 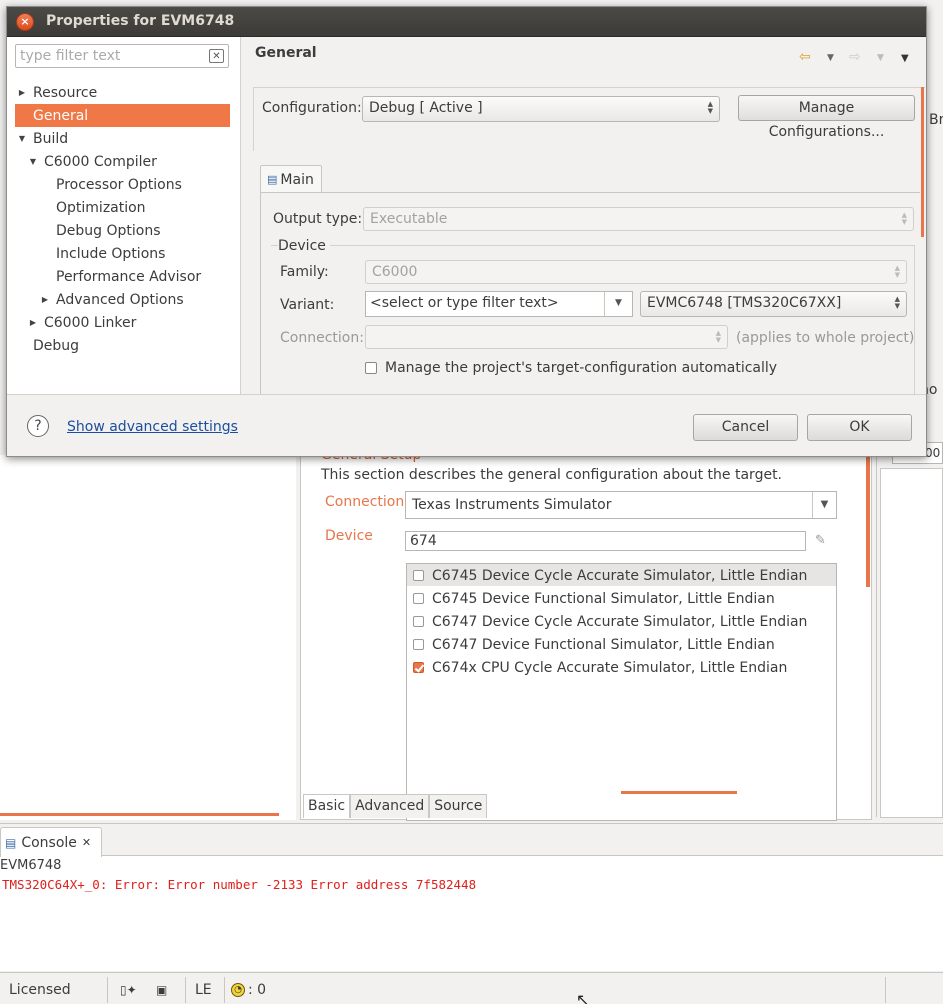 I want to click on tree-item-label: C6000 Linker, so click(x=90, y=322).